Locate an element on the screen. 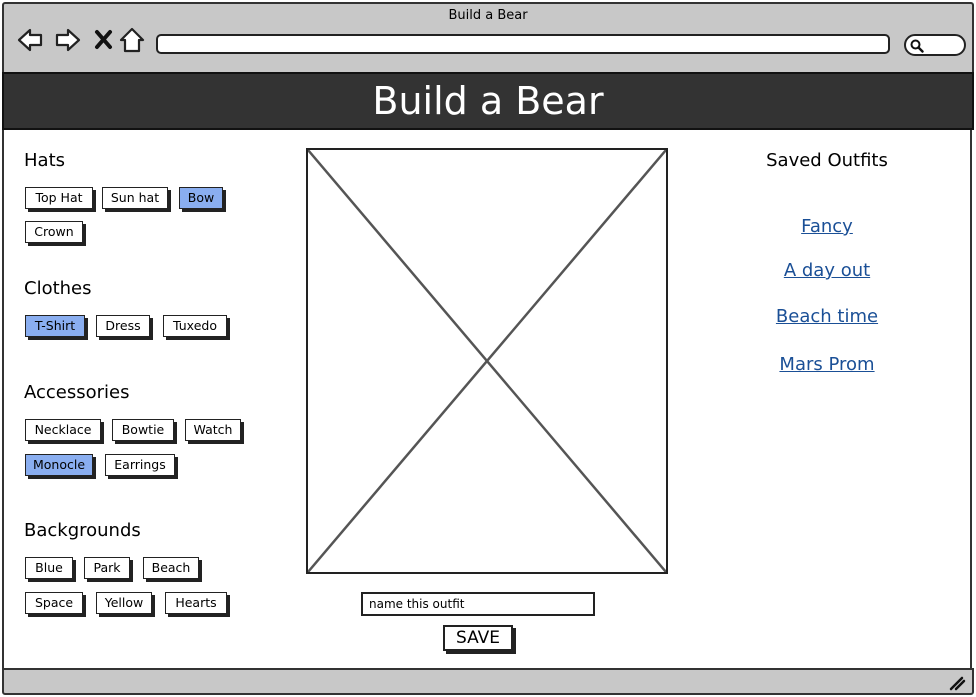 This screenshot has height=697, width=976. page-title: Build a Bear is located at coordinates (488, 101).